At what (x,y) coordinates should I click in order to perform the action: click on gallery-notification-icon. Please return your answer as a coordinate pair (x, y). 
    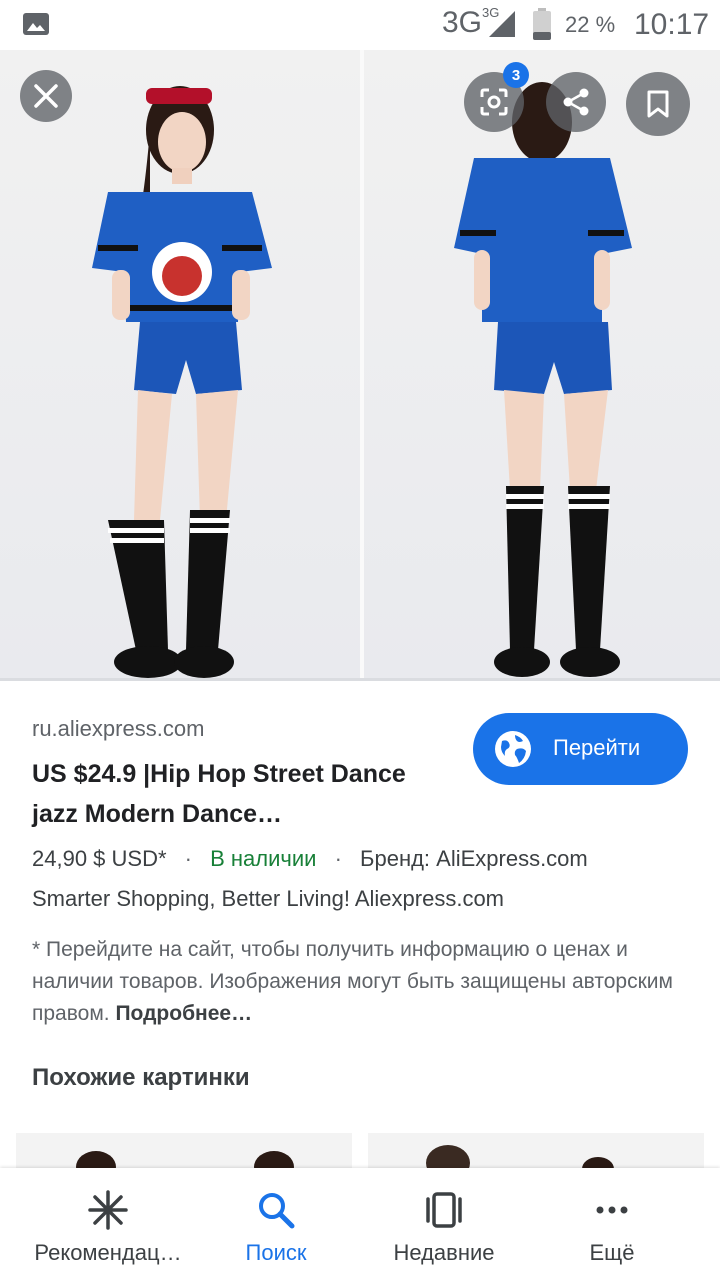
    Looking at the image, I should click on (36, 24).